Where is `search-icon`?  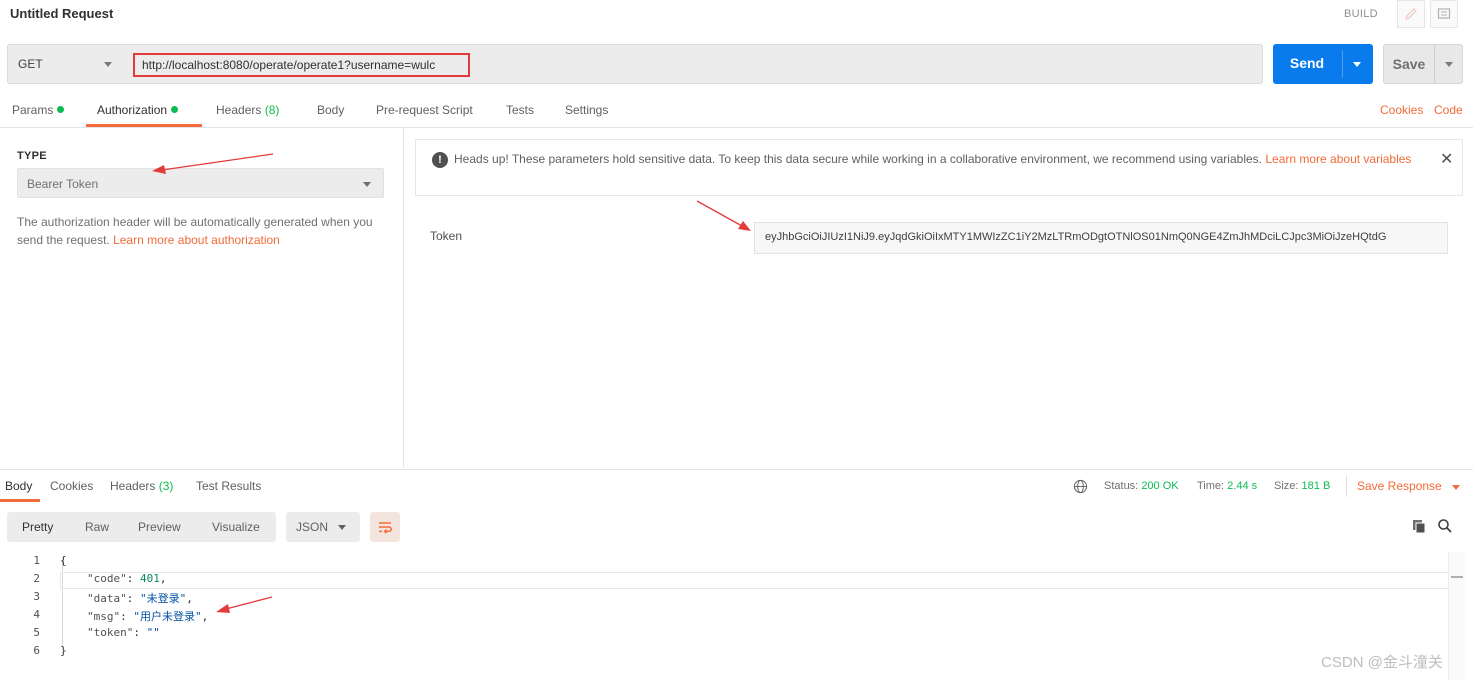
search-icon is located at coordinates (1445, 526).